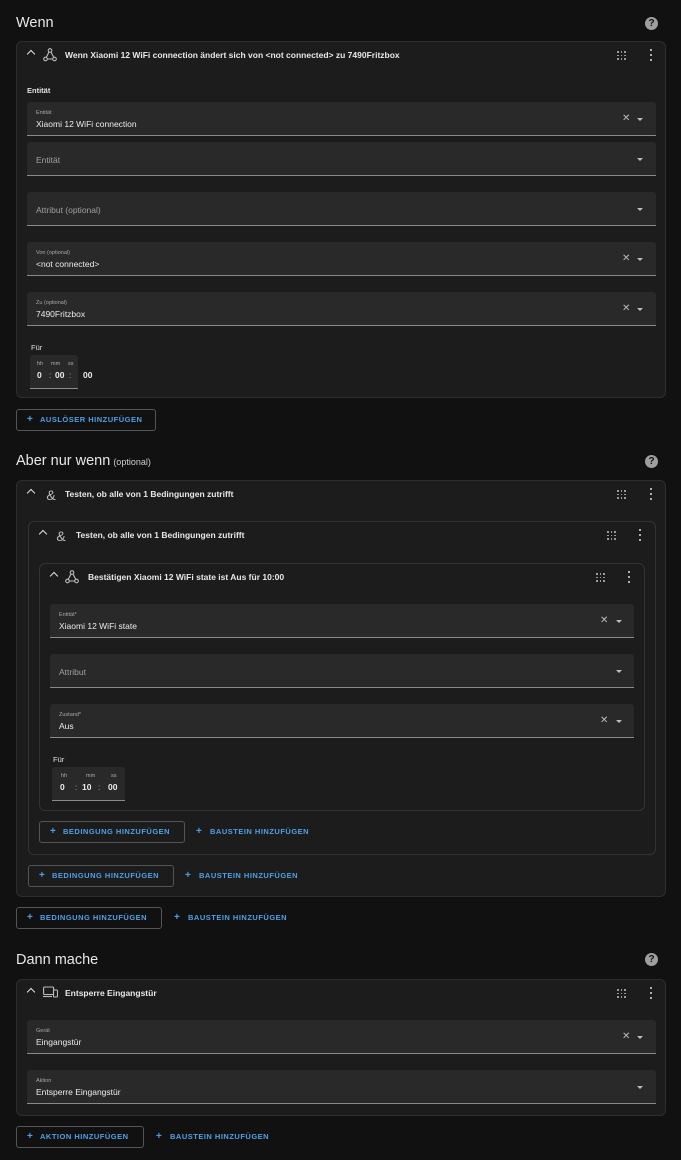 Image resolution: width=681 pixels, height=1160 pixels. I want to click on action-card-header: Entsperre Eingangstür, so click(341, 994).